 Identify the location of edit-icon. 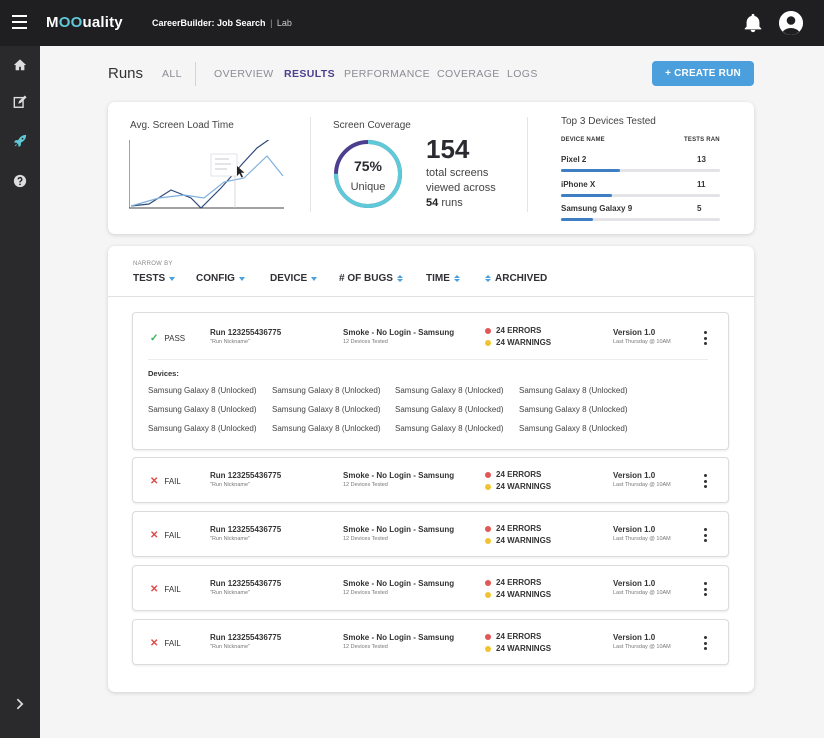
(20, 102).